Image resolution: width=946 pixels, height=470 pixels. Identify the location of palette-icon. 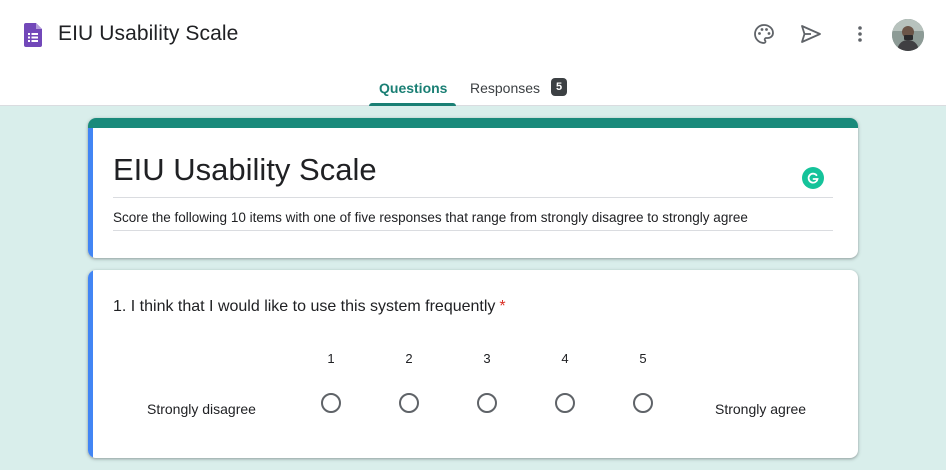
(764, 34).